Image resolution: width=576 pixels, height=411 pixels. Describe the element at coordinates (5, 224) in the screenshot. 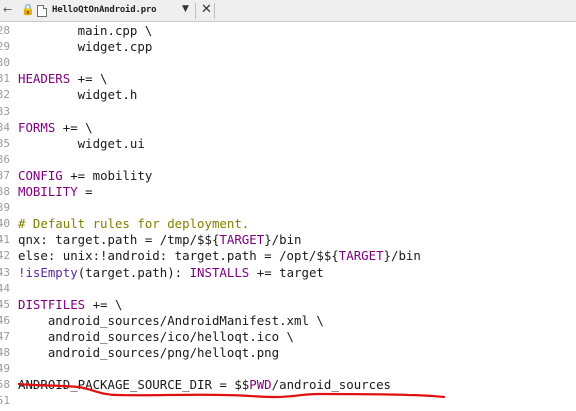

I see `line-number: 40` at that location.